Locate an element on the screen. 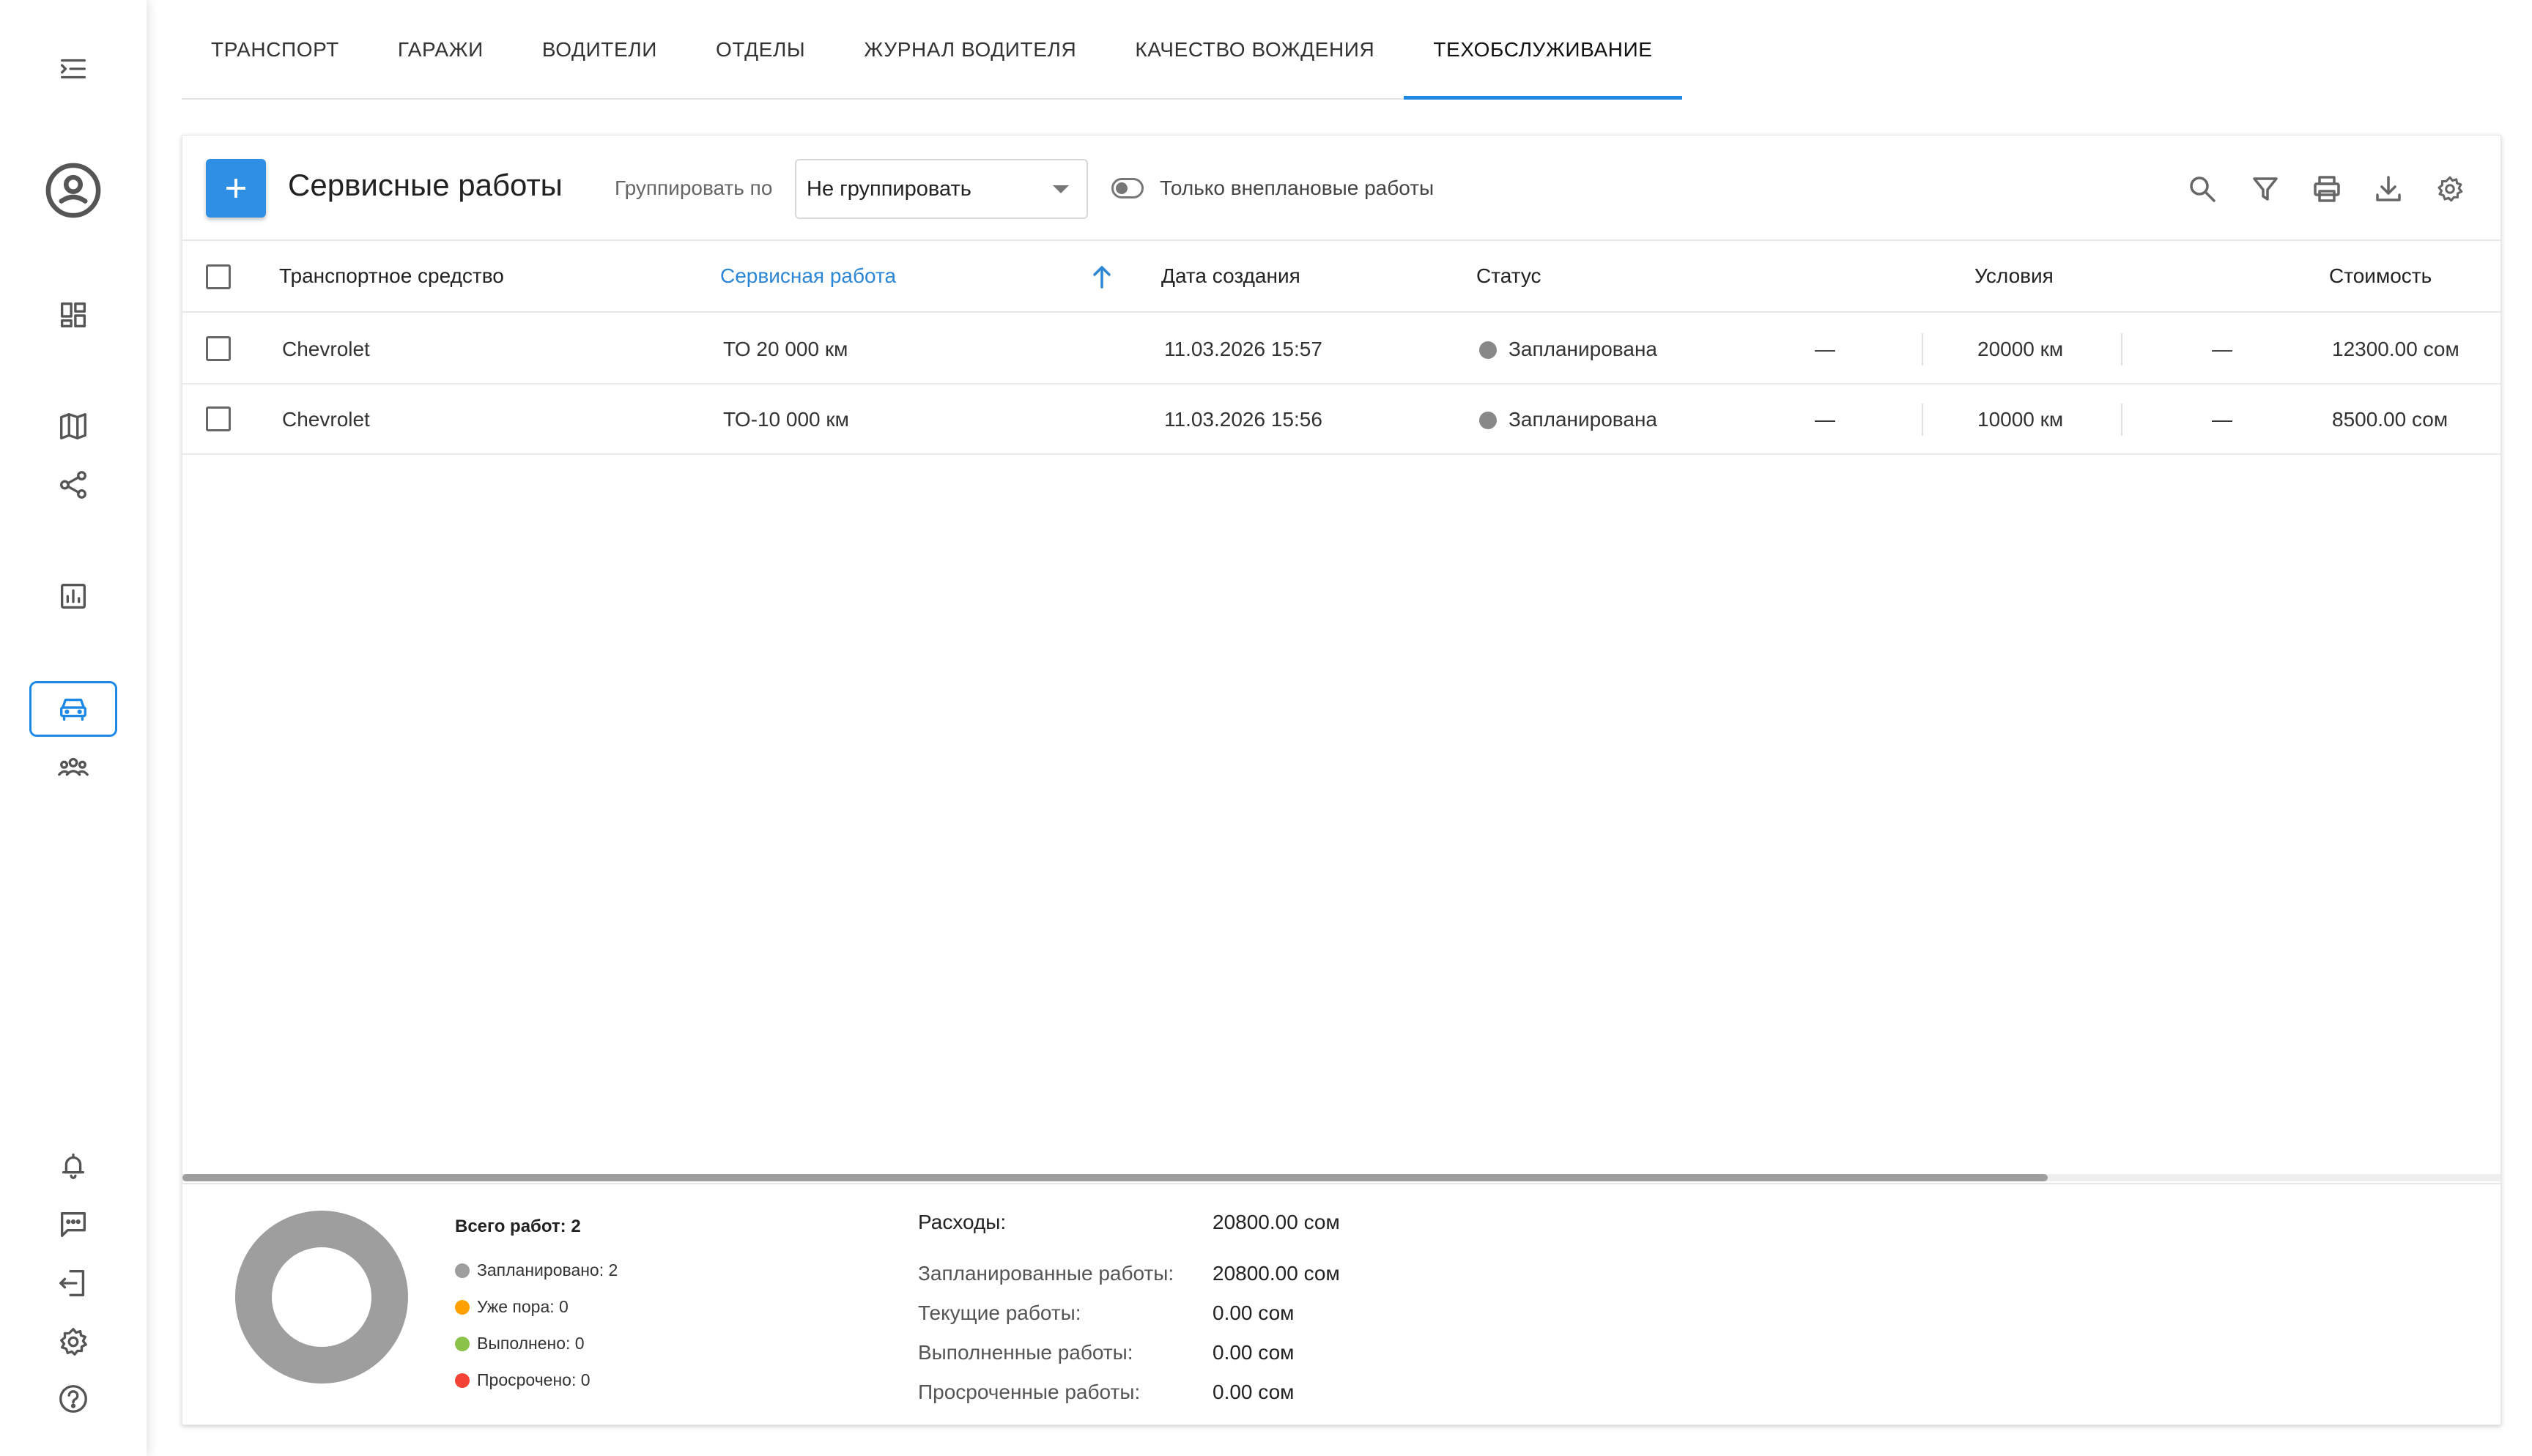 This screenshot has height=1456, width=2532. menu-collapse-button is located at coordinates (73, 69).